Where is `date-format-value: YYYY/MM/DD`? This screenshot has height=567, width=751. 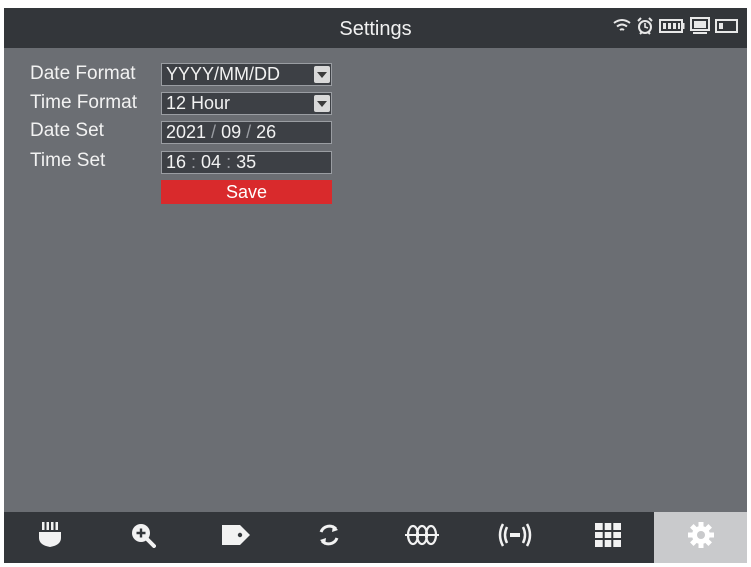
date-format-value: YYYY/MM/DD is located at coordinates (223, 74).